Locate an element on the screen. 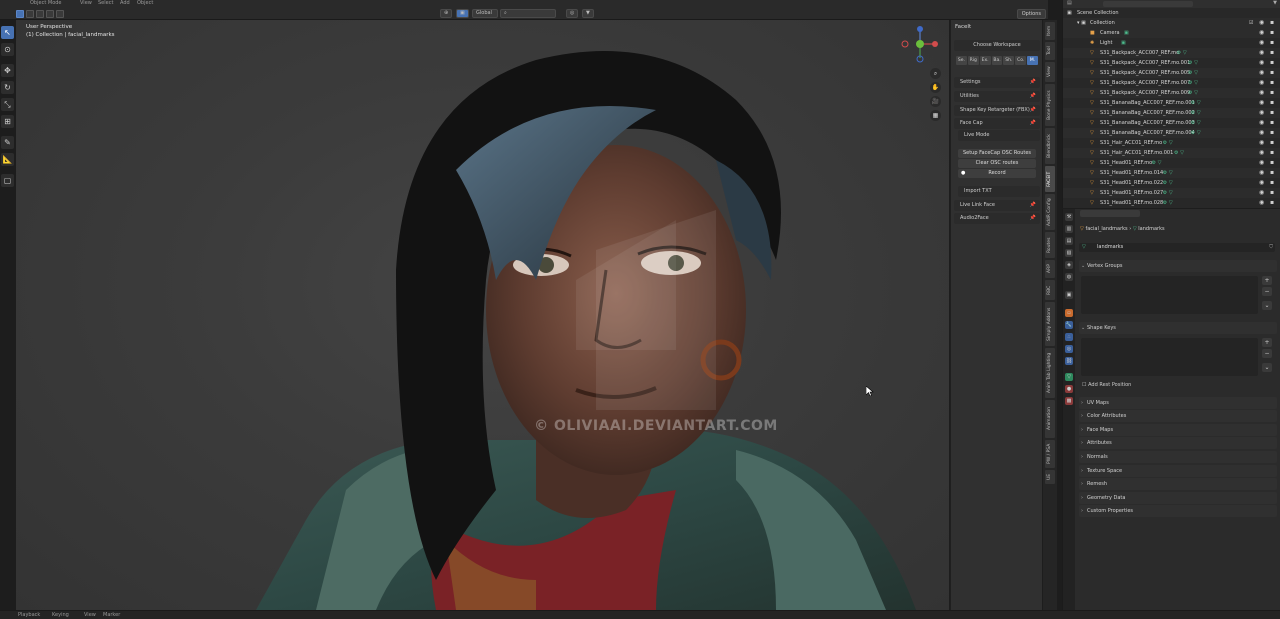 The image size is (1280, 619). remesh-section: Remesh is located at coordinates (1178, 484).